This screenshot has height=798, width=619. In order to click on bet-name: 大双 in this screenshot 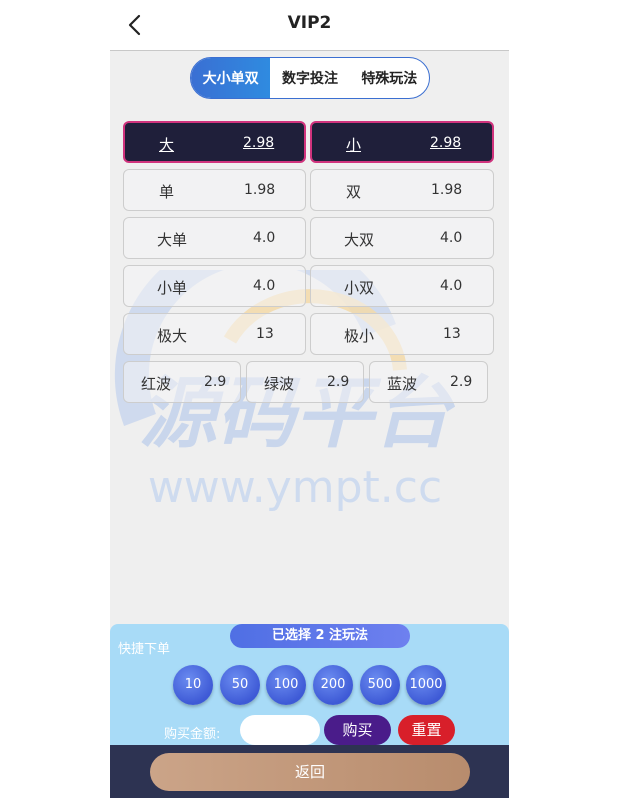, I will do `click(359, 240)`.